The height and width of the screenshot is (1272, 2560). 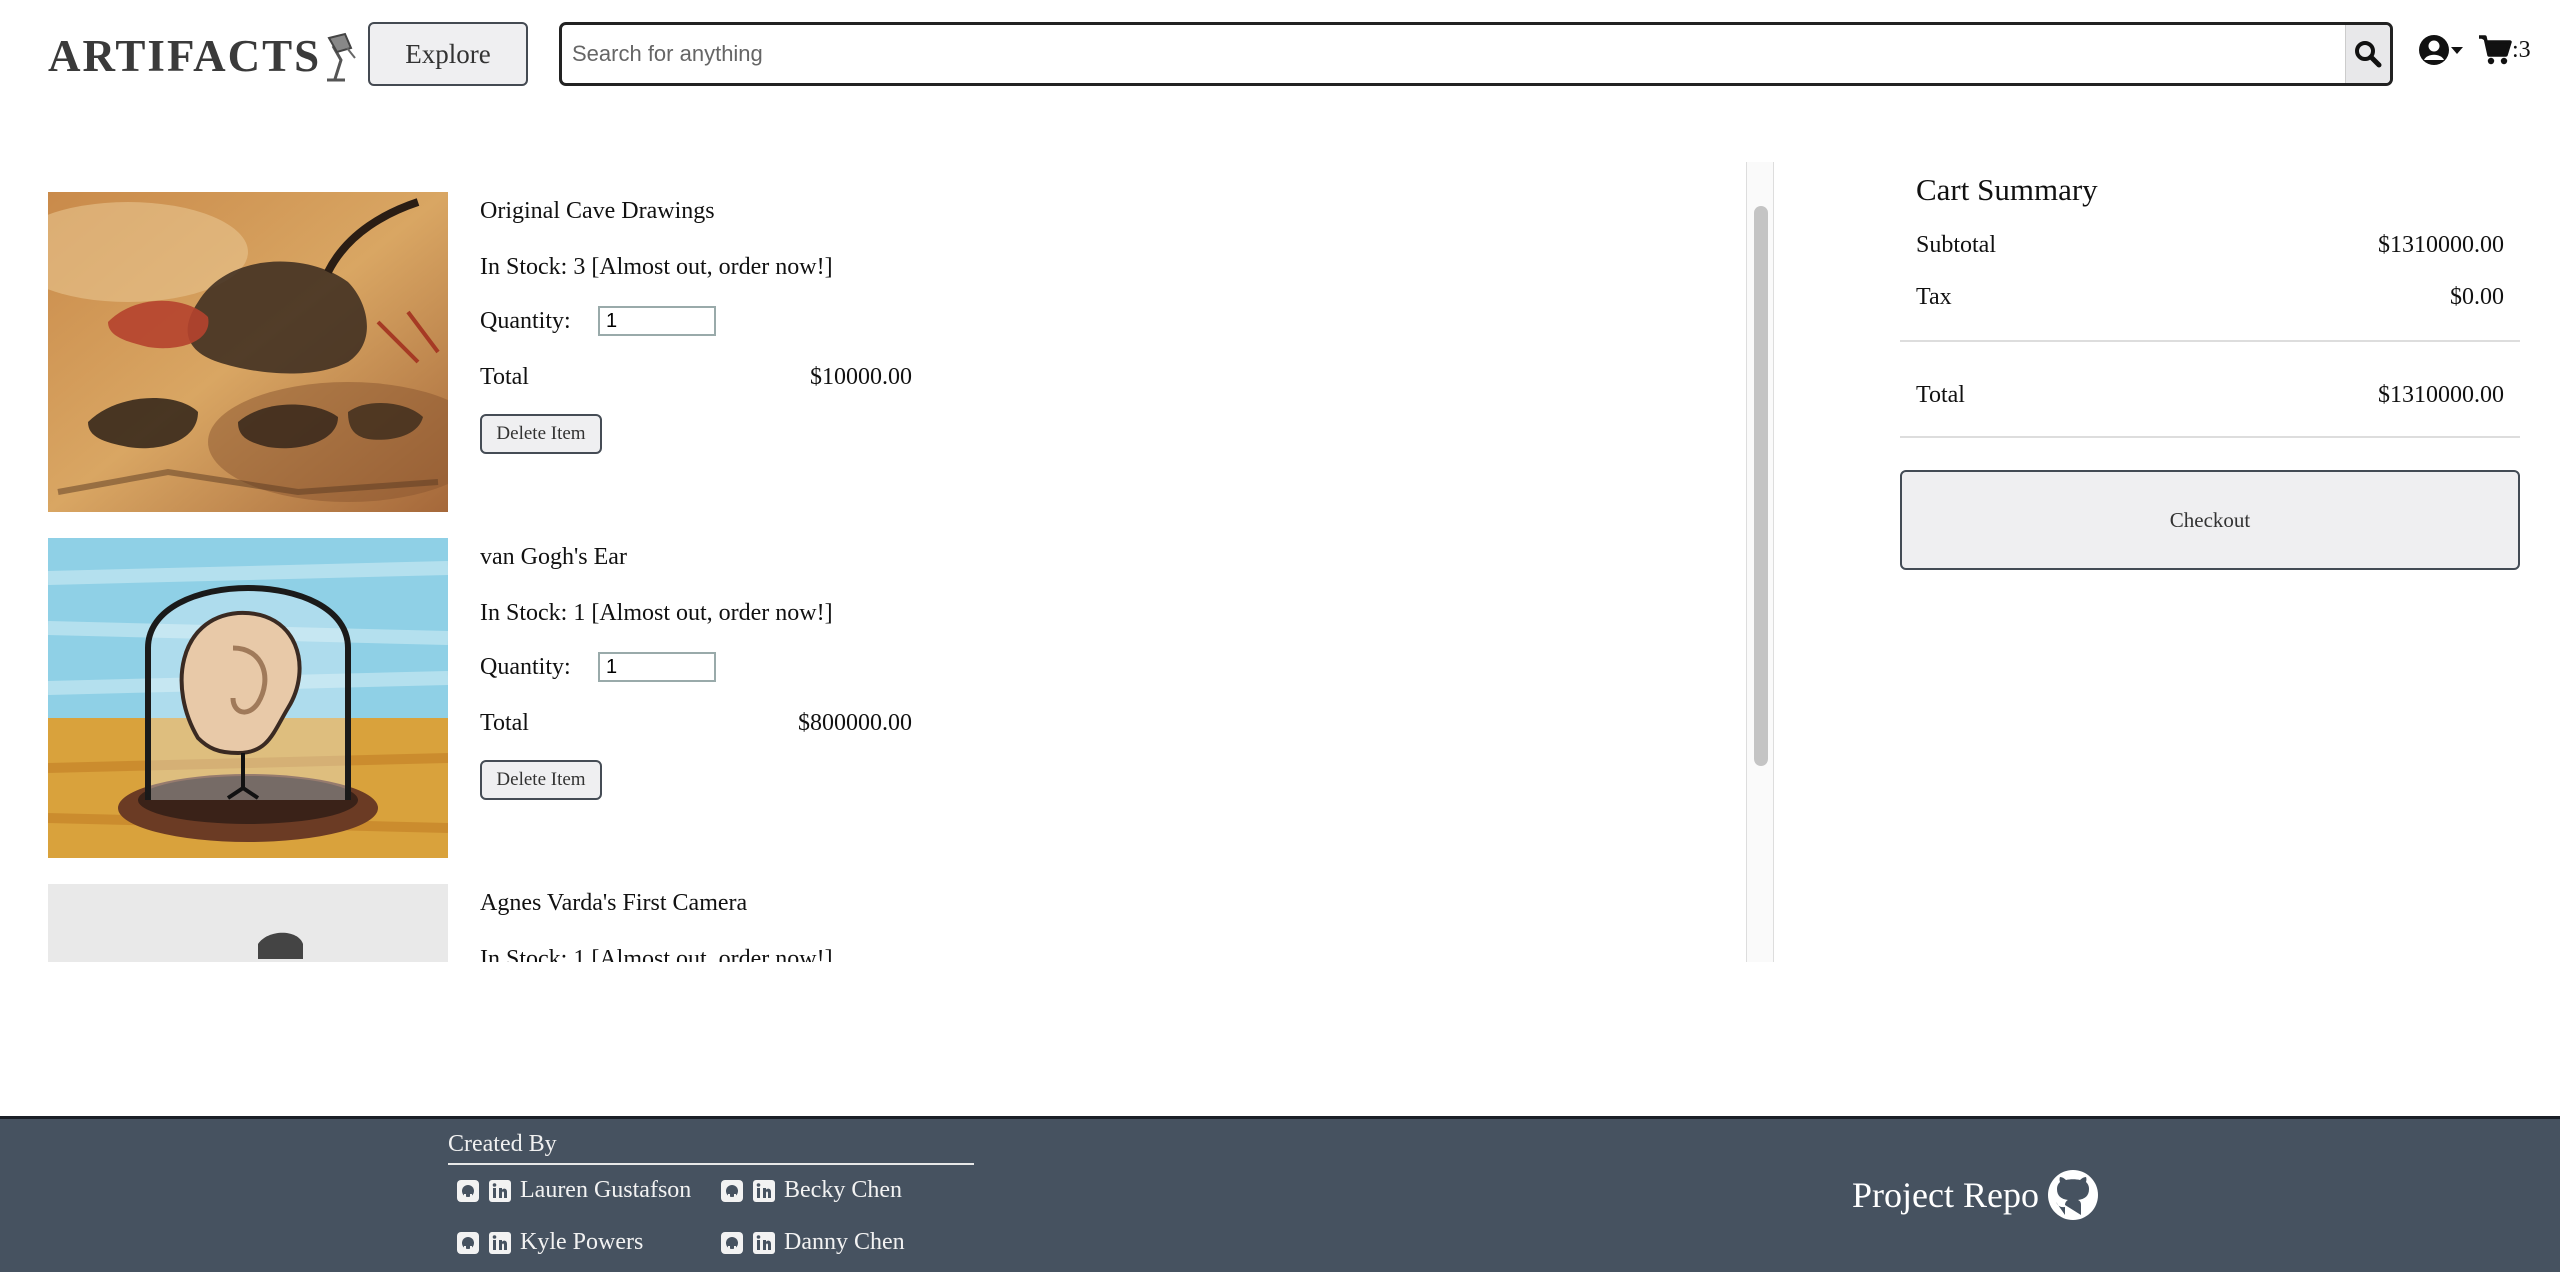 I want to click on list-scrollbar, so click(x=1760, y=562).